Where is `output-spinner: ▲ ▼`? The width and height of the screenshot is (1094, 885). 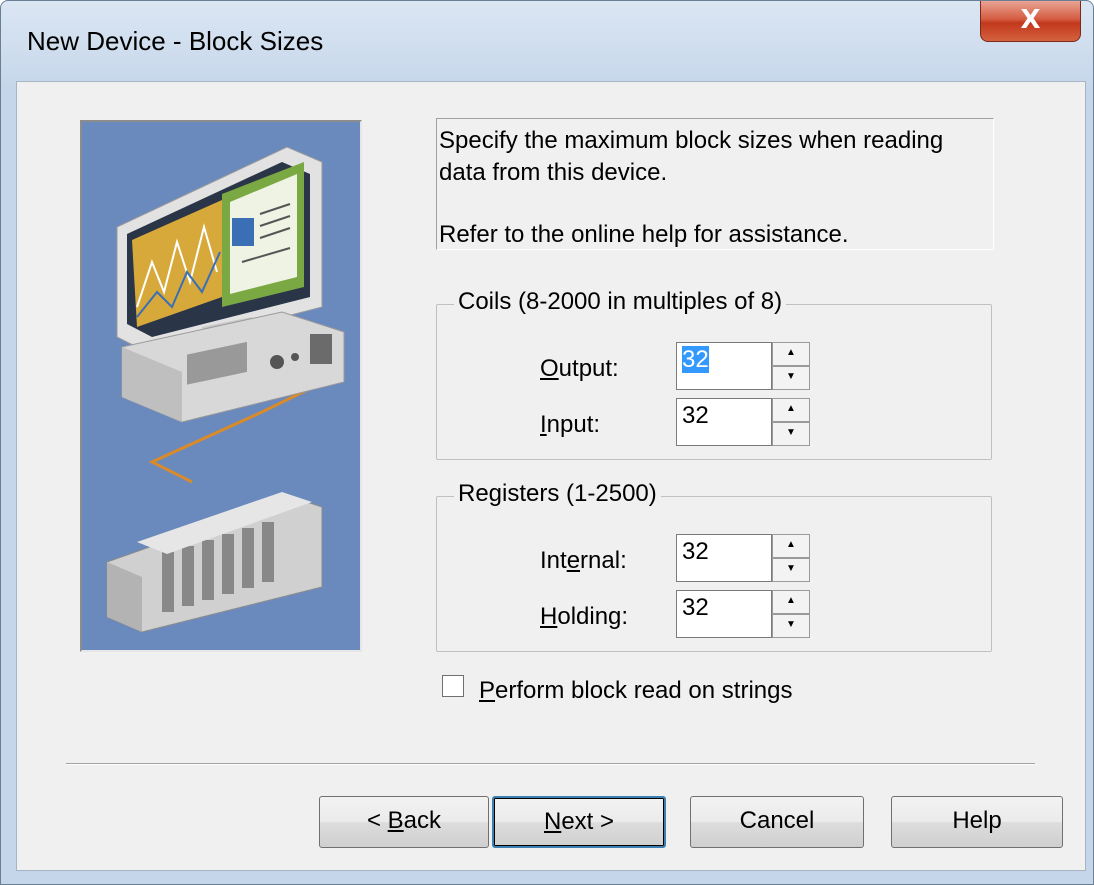 output-spinner: ▲ ▼ is located at coordinates (791, 366).